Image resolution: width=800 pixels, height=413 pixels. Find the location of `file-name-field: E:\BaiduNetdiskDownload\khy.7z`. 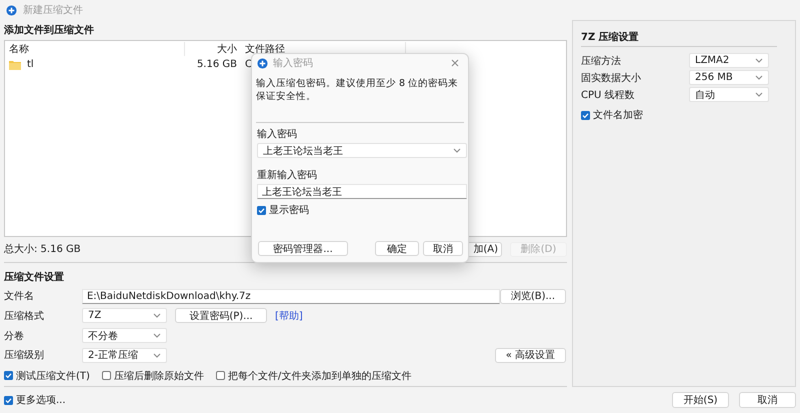

file-name-field: E:\BaiduNetdiskDownload\khy.7z is located at coordinates (291, 296).